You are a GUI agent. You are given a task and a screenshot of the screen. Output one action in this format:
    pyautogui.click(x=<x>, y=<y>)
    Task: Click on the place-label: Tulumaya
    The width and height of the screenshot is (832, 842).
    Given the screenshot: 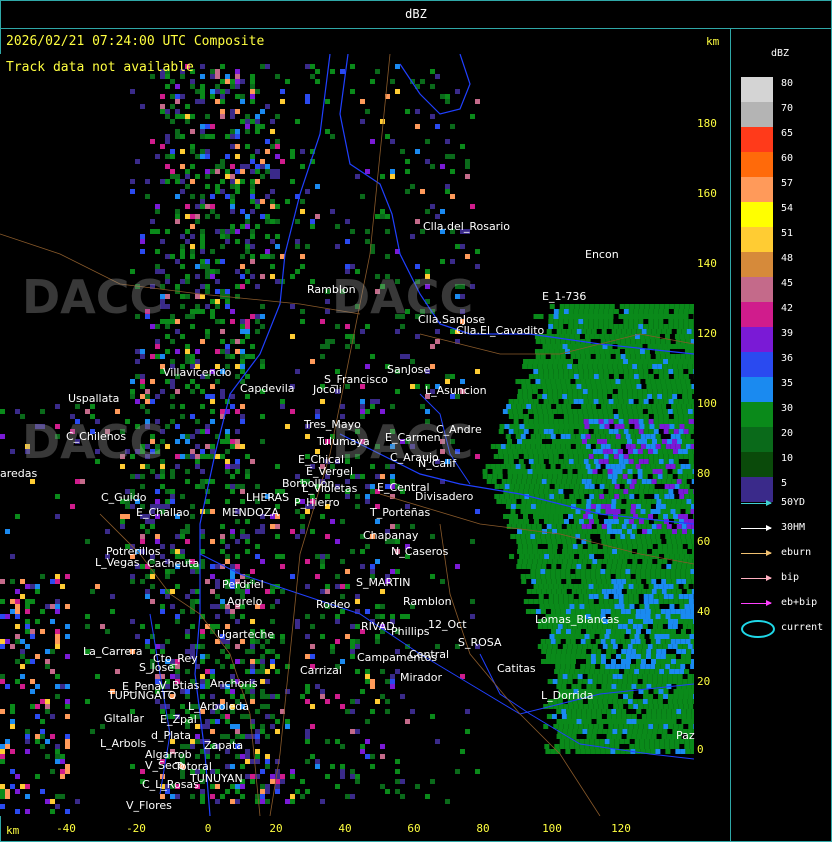 What is the action you would take?
    pyautogui.click(x=343, y=441)
    